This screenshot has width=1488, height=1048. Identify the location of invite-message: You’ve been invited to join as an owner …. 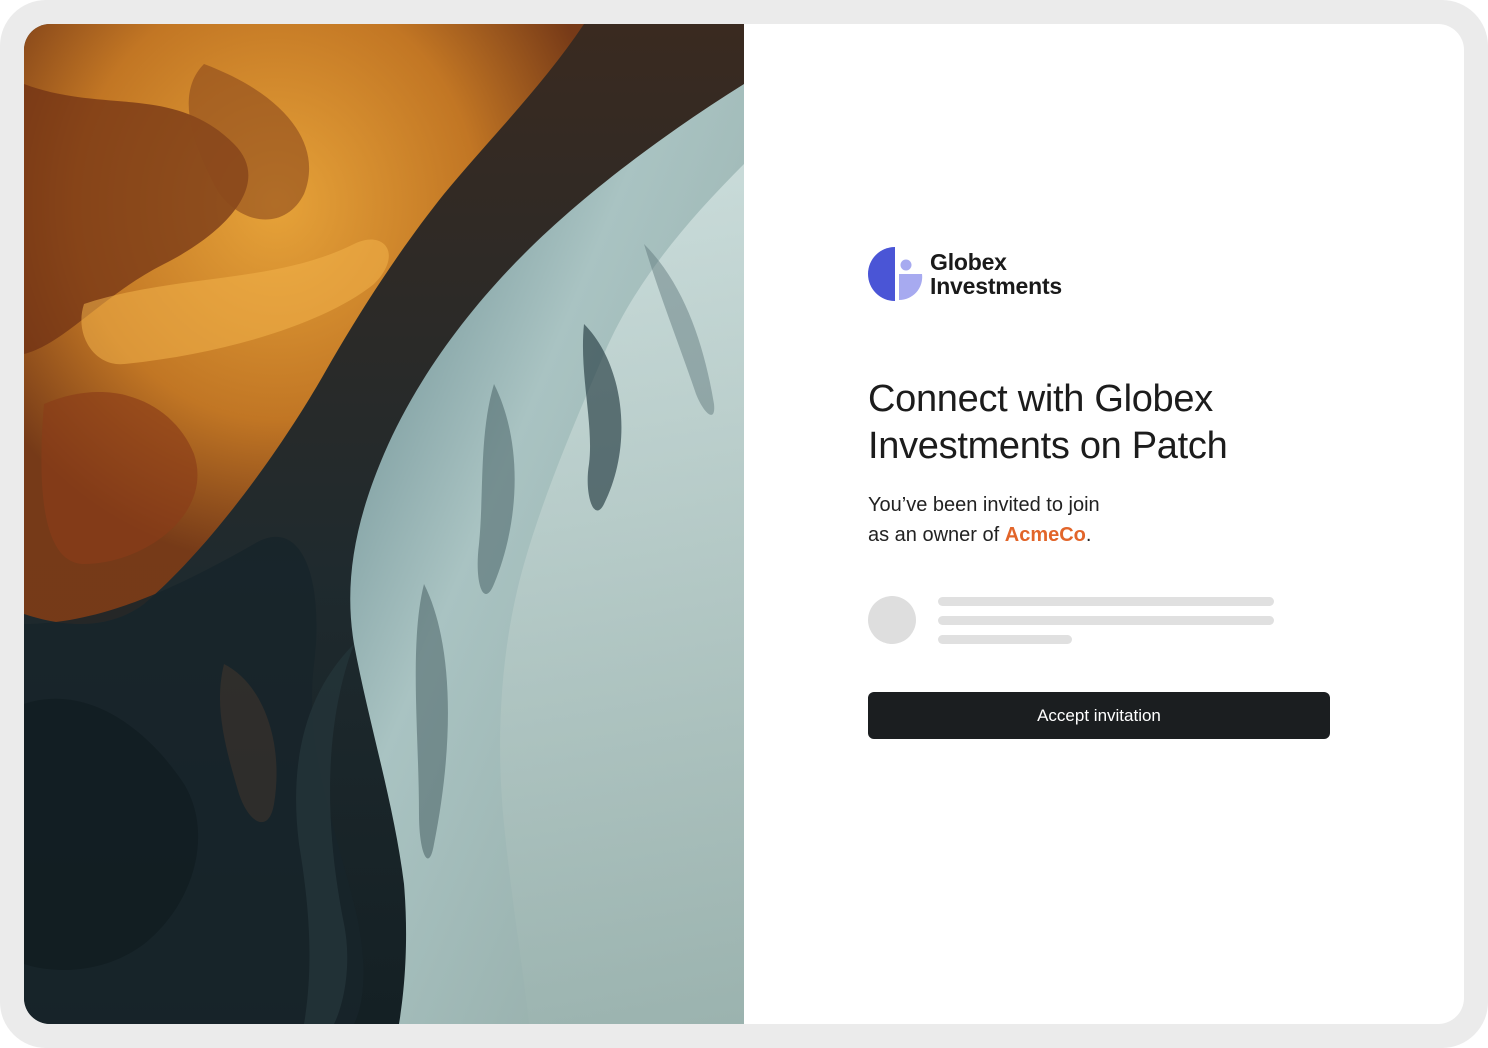
(1103, 520).